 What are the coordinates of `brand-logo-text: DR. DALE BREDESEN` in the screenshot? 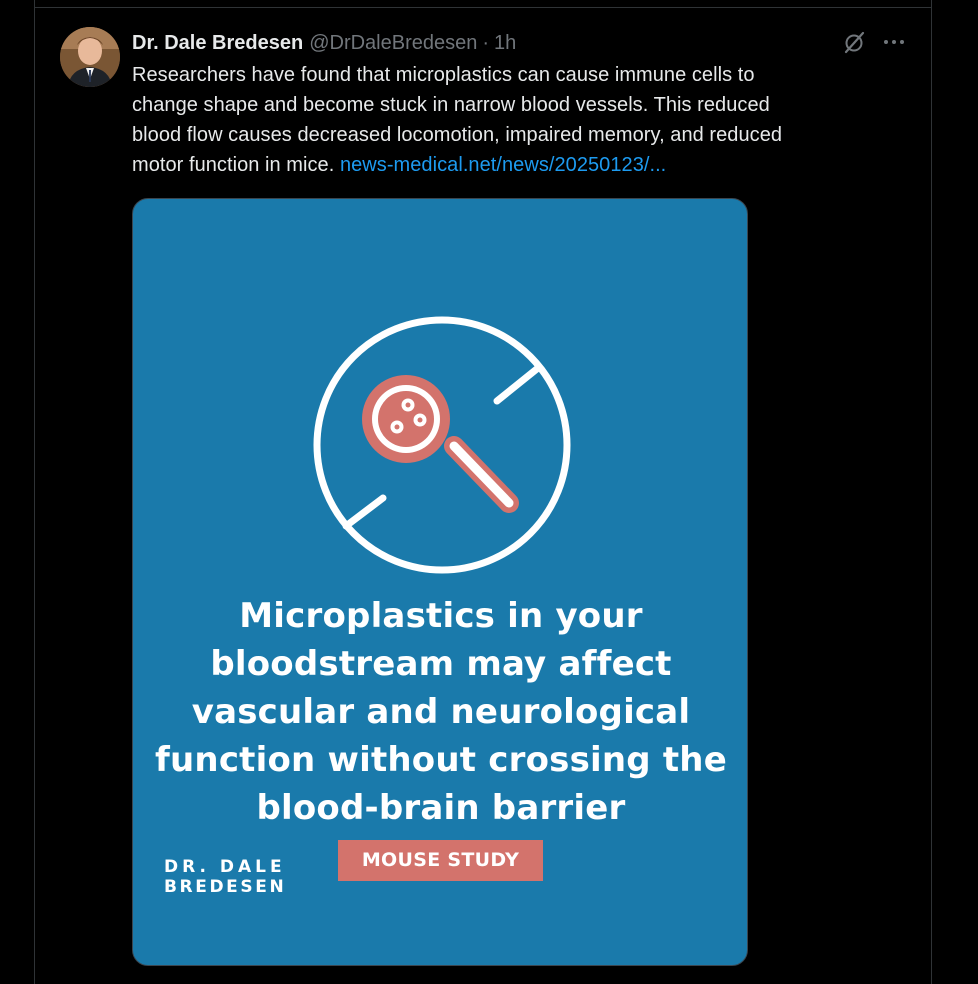 It's located at (225, 877).